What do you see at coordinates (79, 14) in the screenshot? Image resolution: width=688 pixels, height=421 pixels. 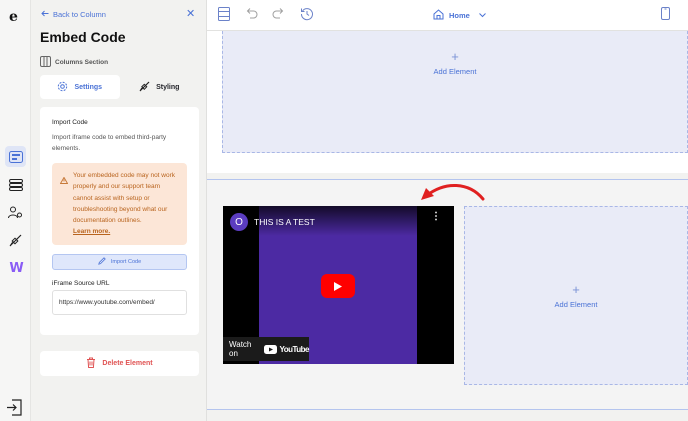 I see `back-label: Back to Column` at bounding box center [79, 14].